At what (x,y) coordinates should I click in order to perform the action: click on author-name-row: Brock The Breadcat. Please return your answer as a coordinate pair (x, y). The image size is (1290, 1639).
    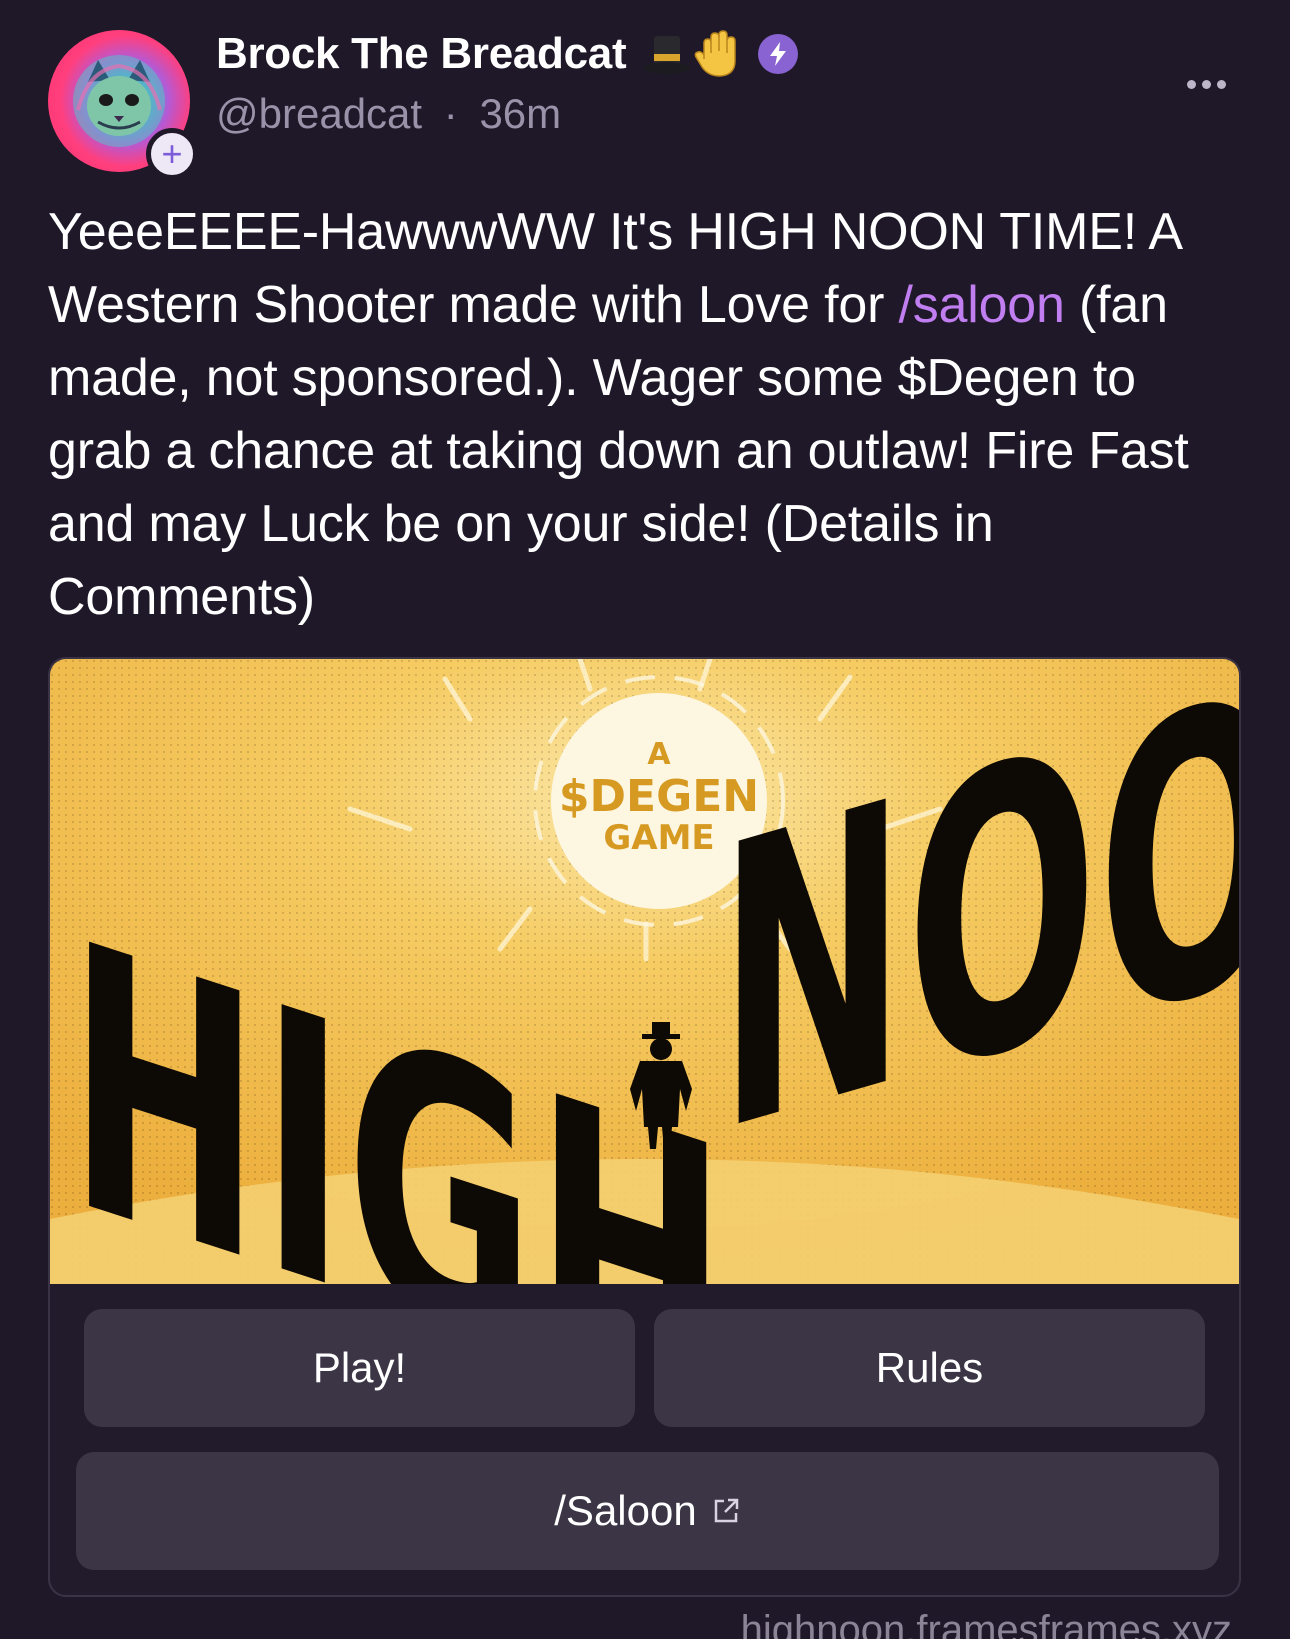
    Looking at the image, I should click on (507, 54).